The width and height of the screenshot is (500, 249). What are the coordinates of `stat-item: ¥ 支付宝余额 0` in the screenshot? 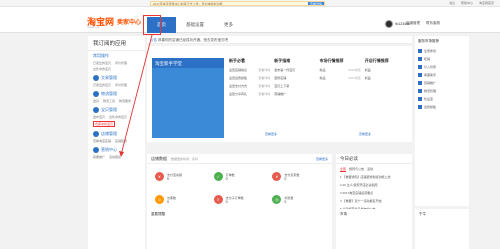 It's located at (181, 176).